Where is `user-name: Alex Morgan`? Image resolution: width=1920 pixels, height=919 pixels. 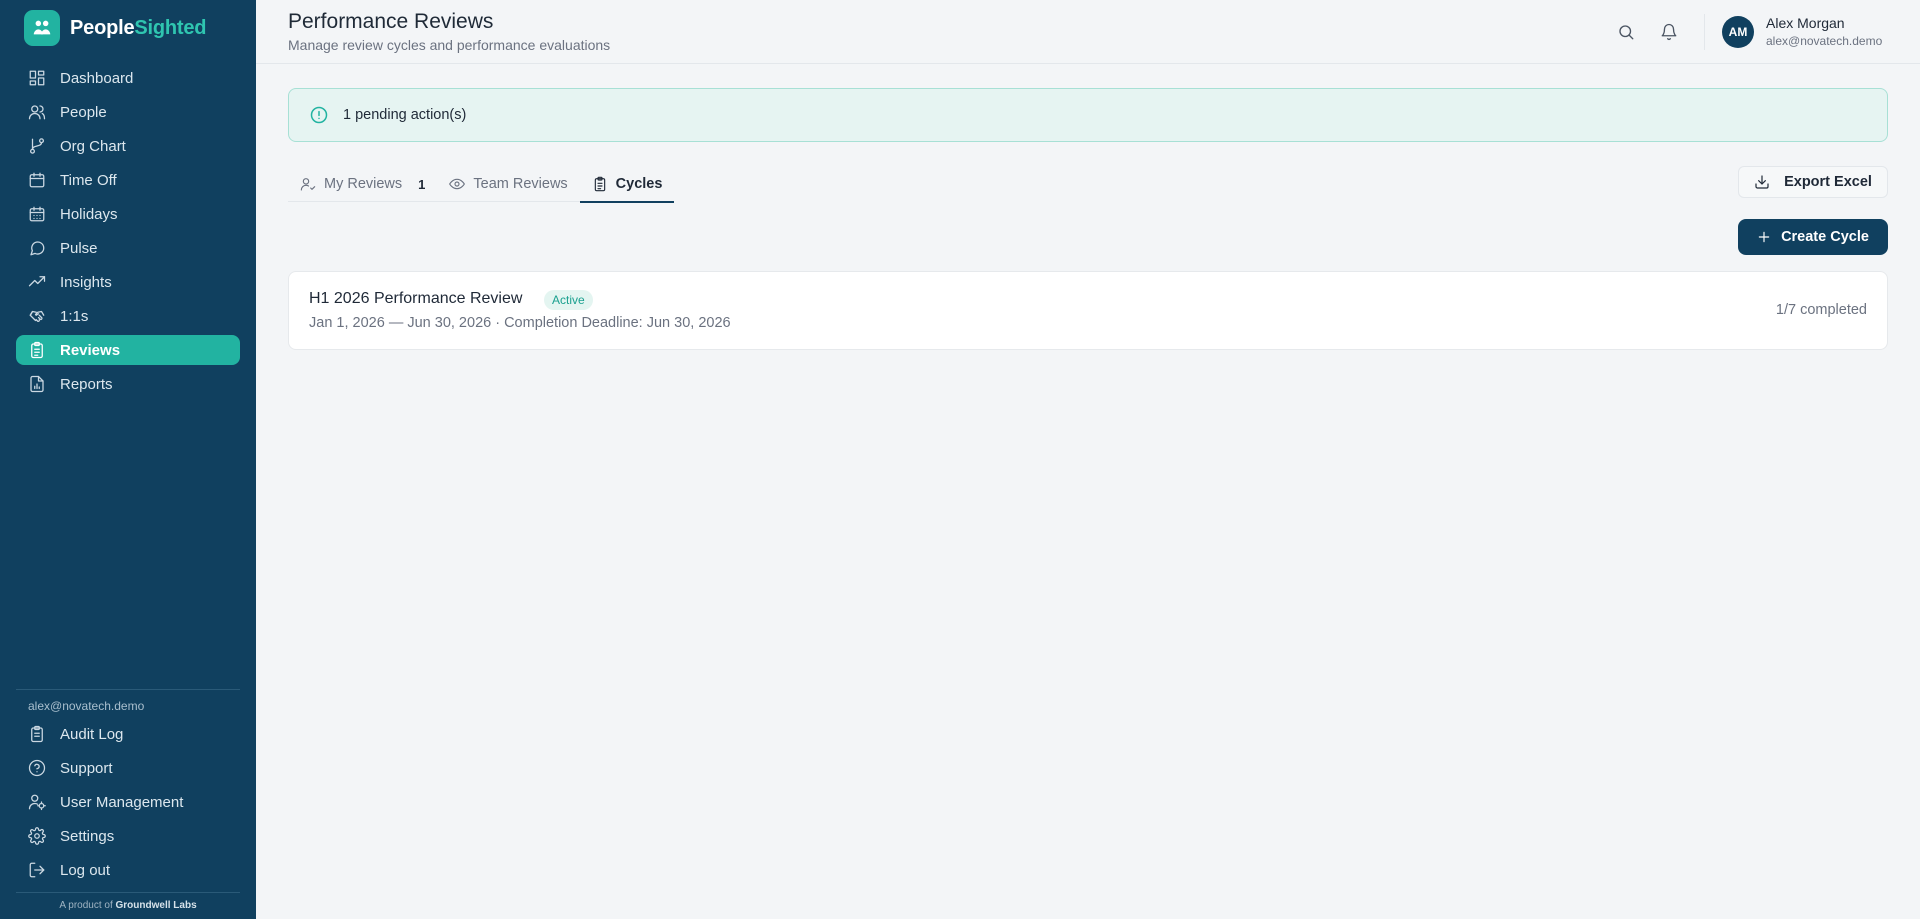
user-name: Alex Morgan is located at coordinates (1805, 23).